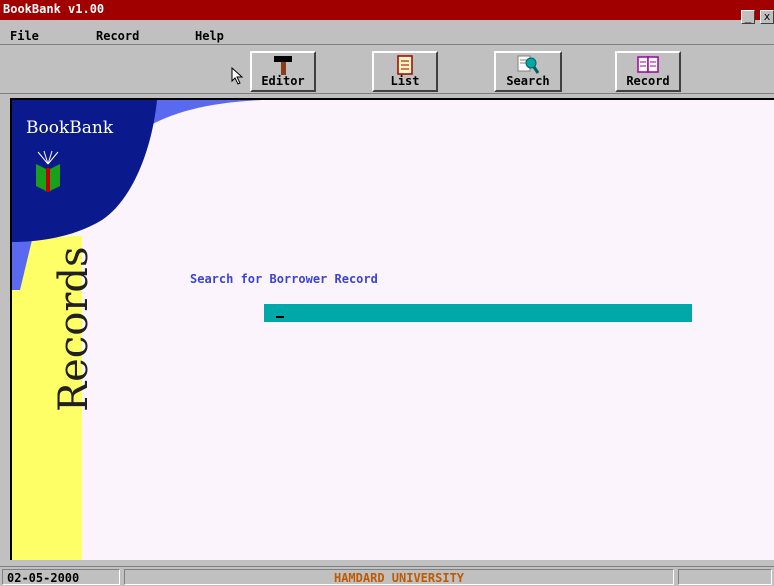 The height and width of the screenshot is (586, 774). Describe the element at coordinates (387, 36) in the screenshot. I see `menu-bar: File Record Help` at that location.